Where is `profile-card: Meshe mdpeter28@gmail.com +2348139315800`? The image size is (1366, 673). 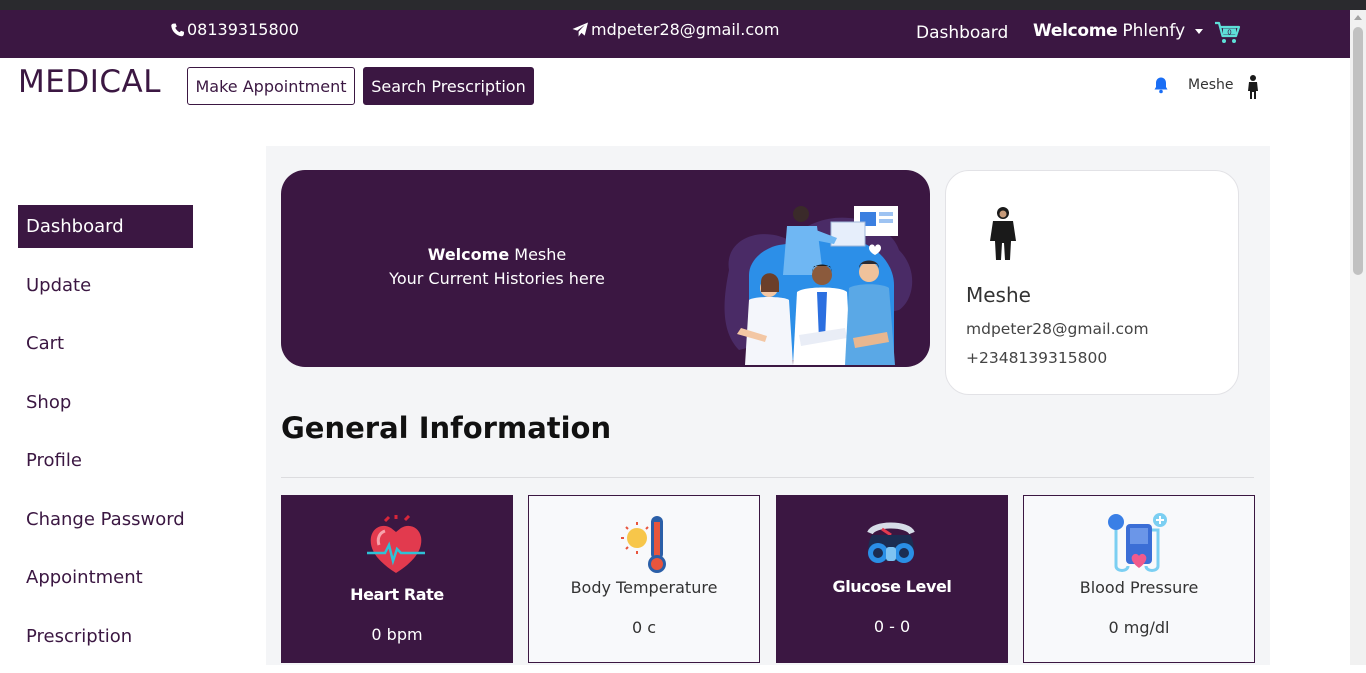 profile-card: Meshe mdpeter28@gmail.com +2348139315800 is located at coordinates (1092, 282).